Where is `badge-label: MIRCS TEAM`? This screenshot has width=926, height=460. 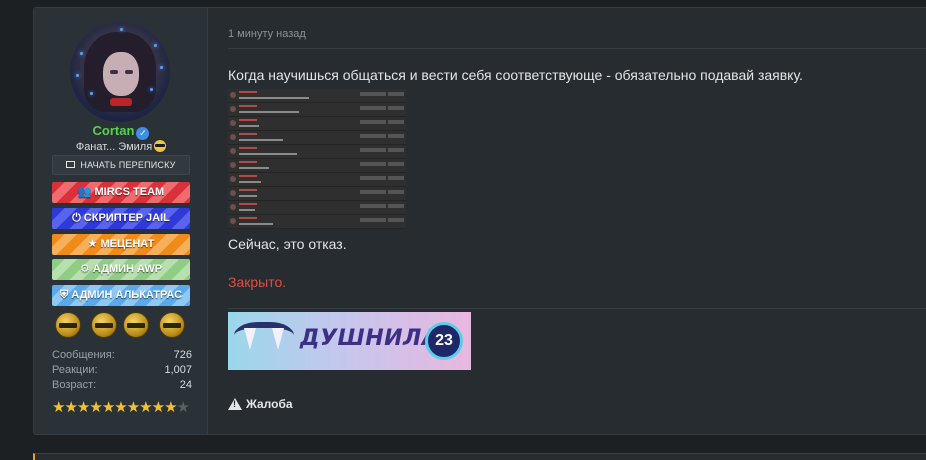 badge-label: MIRCS TEAM is located at coordinates (129, 192).